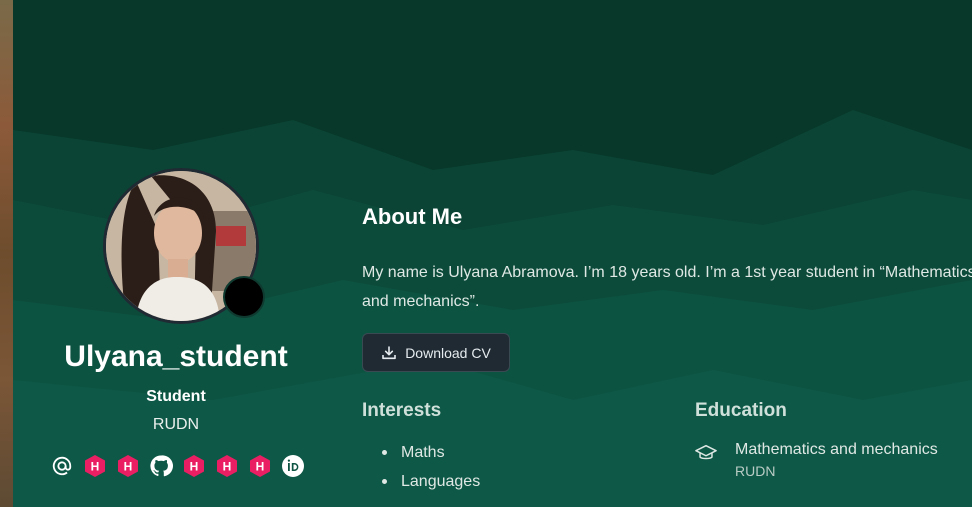  Describe the element at coordinates (706, 452) in the screenshot. I see `graduation-cap-icon` at that location.